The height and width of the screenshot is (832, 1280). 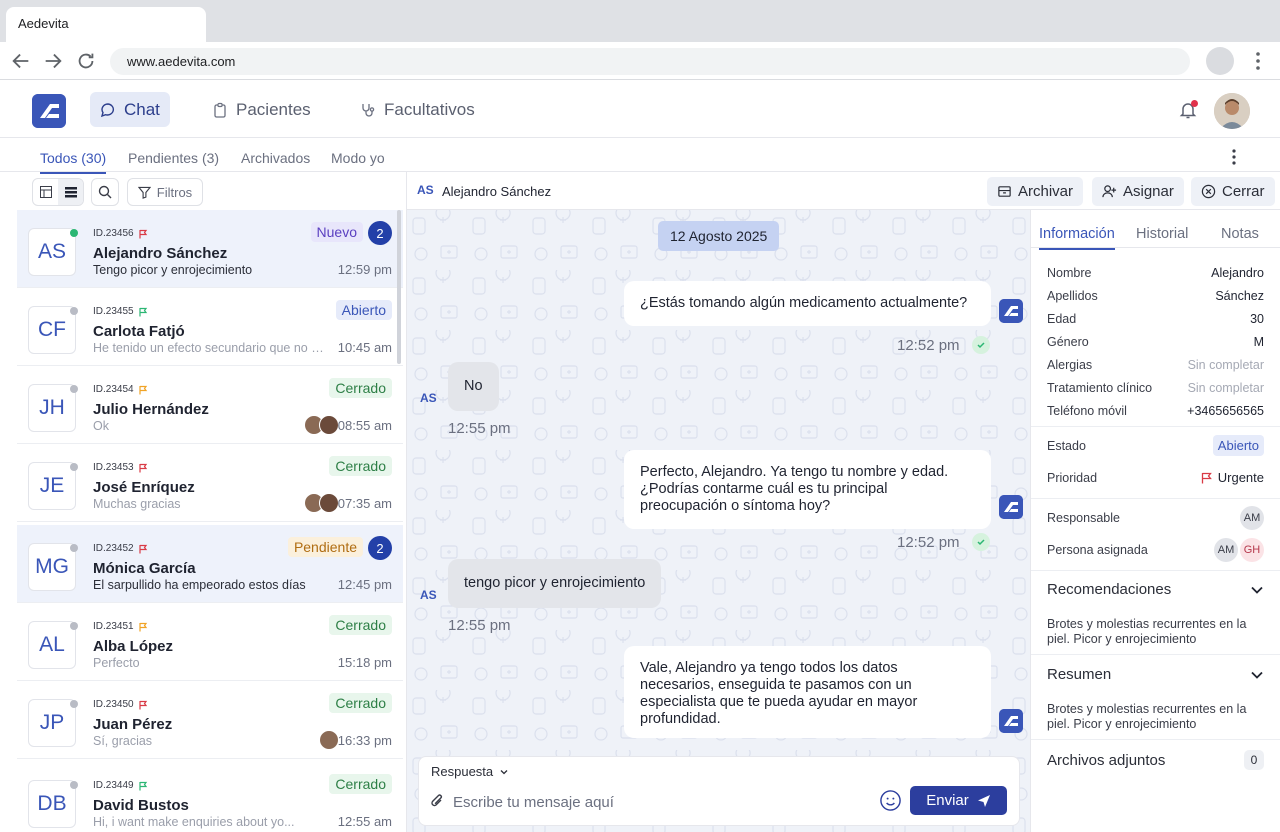 I want to click on browser-menu-icon, so click(x=1258, y=61).